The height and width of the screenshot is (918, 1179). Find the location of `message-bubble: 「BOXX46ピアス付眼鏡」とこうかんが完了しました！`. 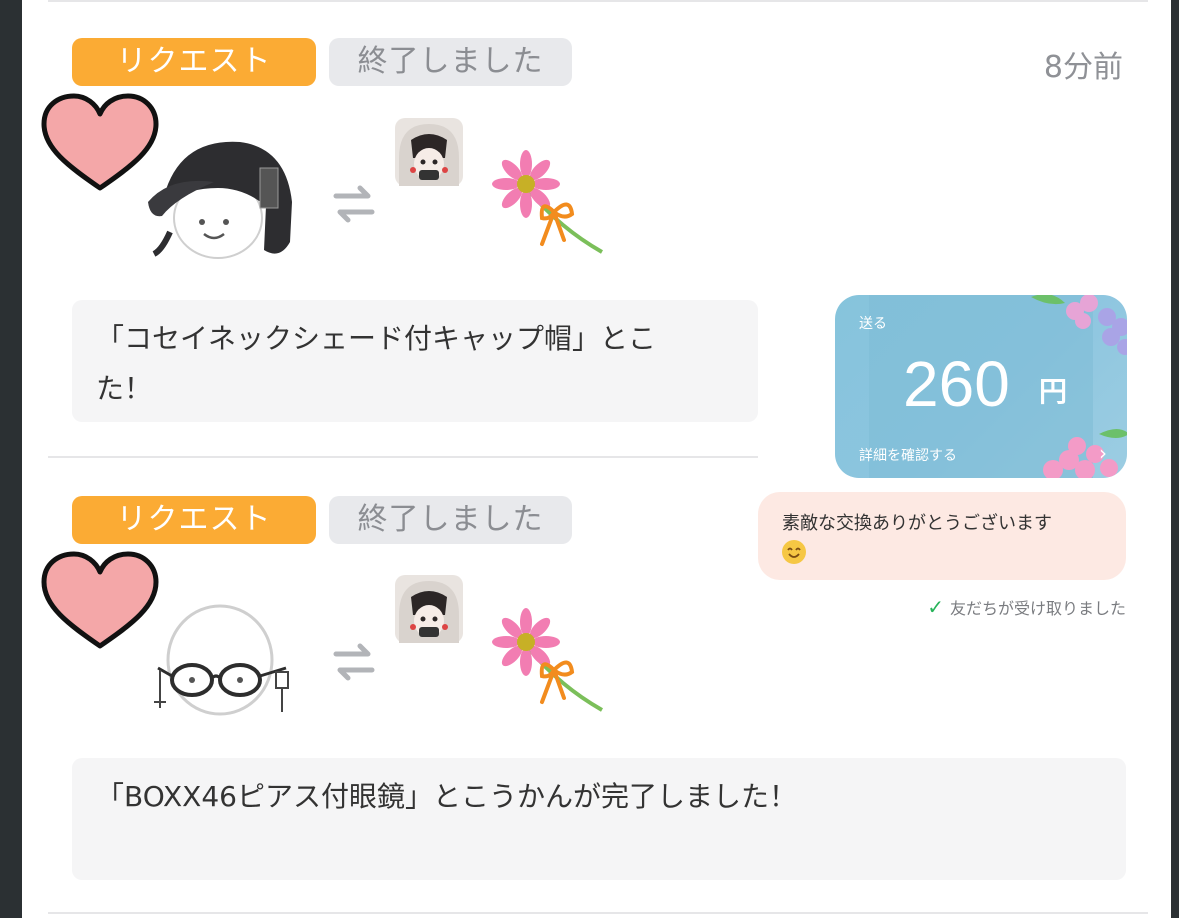

message-bubble: 「BOXX46ピアス付眼鏡」とこうかんが完了しました！ is located at coordinates (599, 819).